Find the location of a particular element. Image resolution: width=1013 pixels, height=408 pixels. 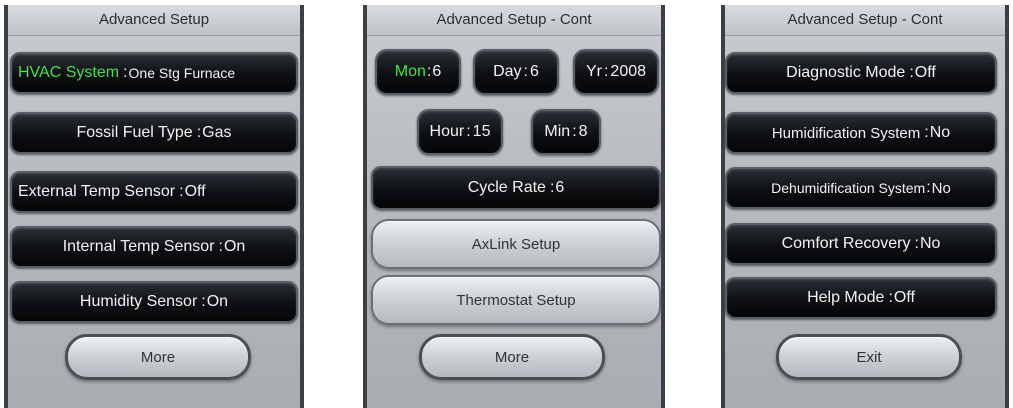

internal-temp-sensor-row: Internal Temp Sensor : On is located at coordinates (154, 247).